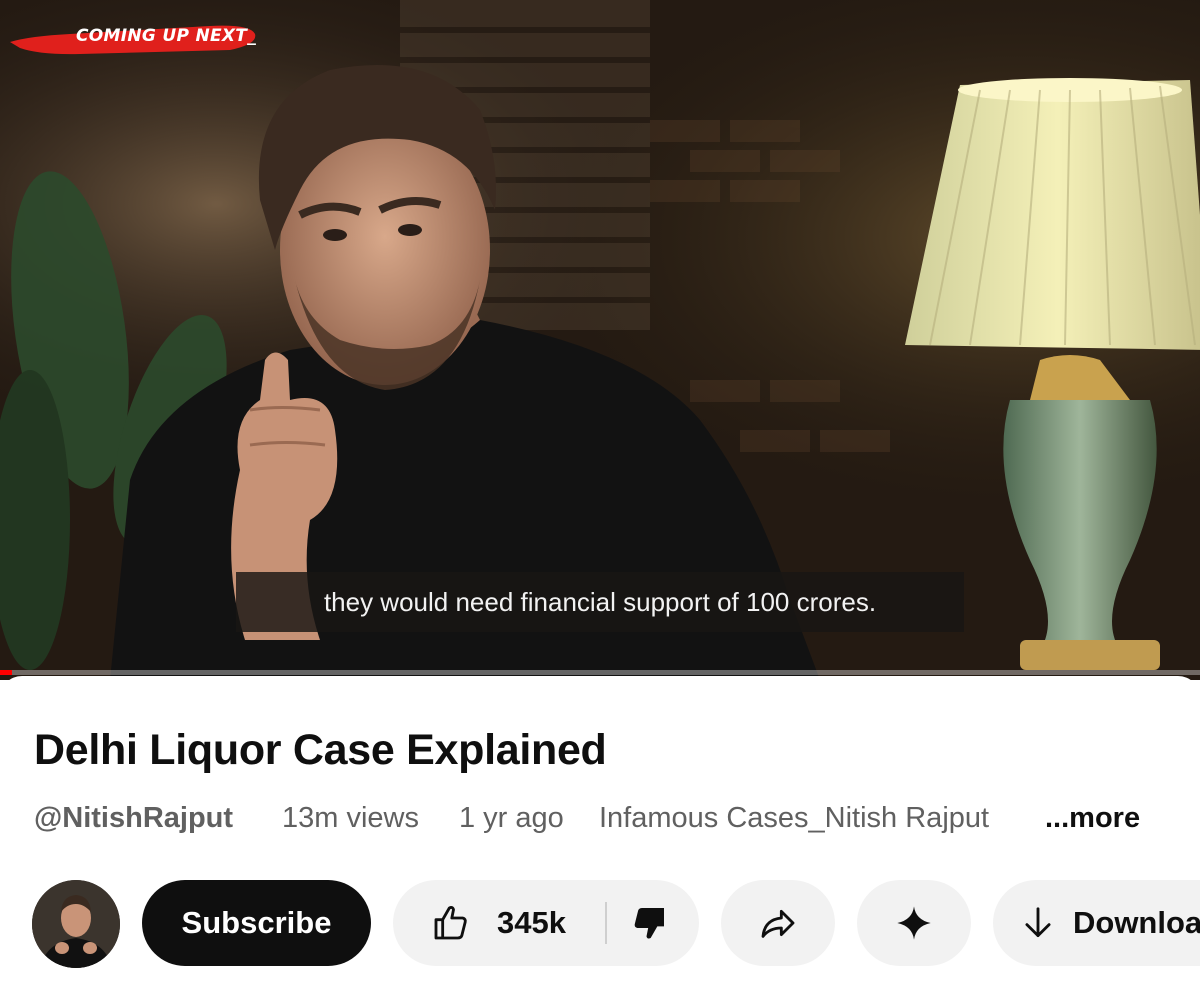 The image size is (1200, 996). I want to click on like-count: 345k, so click(531, 922).